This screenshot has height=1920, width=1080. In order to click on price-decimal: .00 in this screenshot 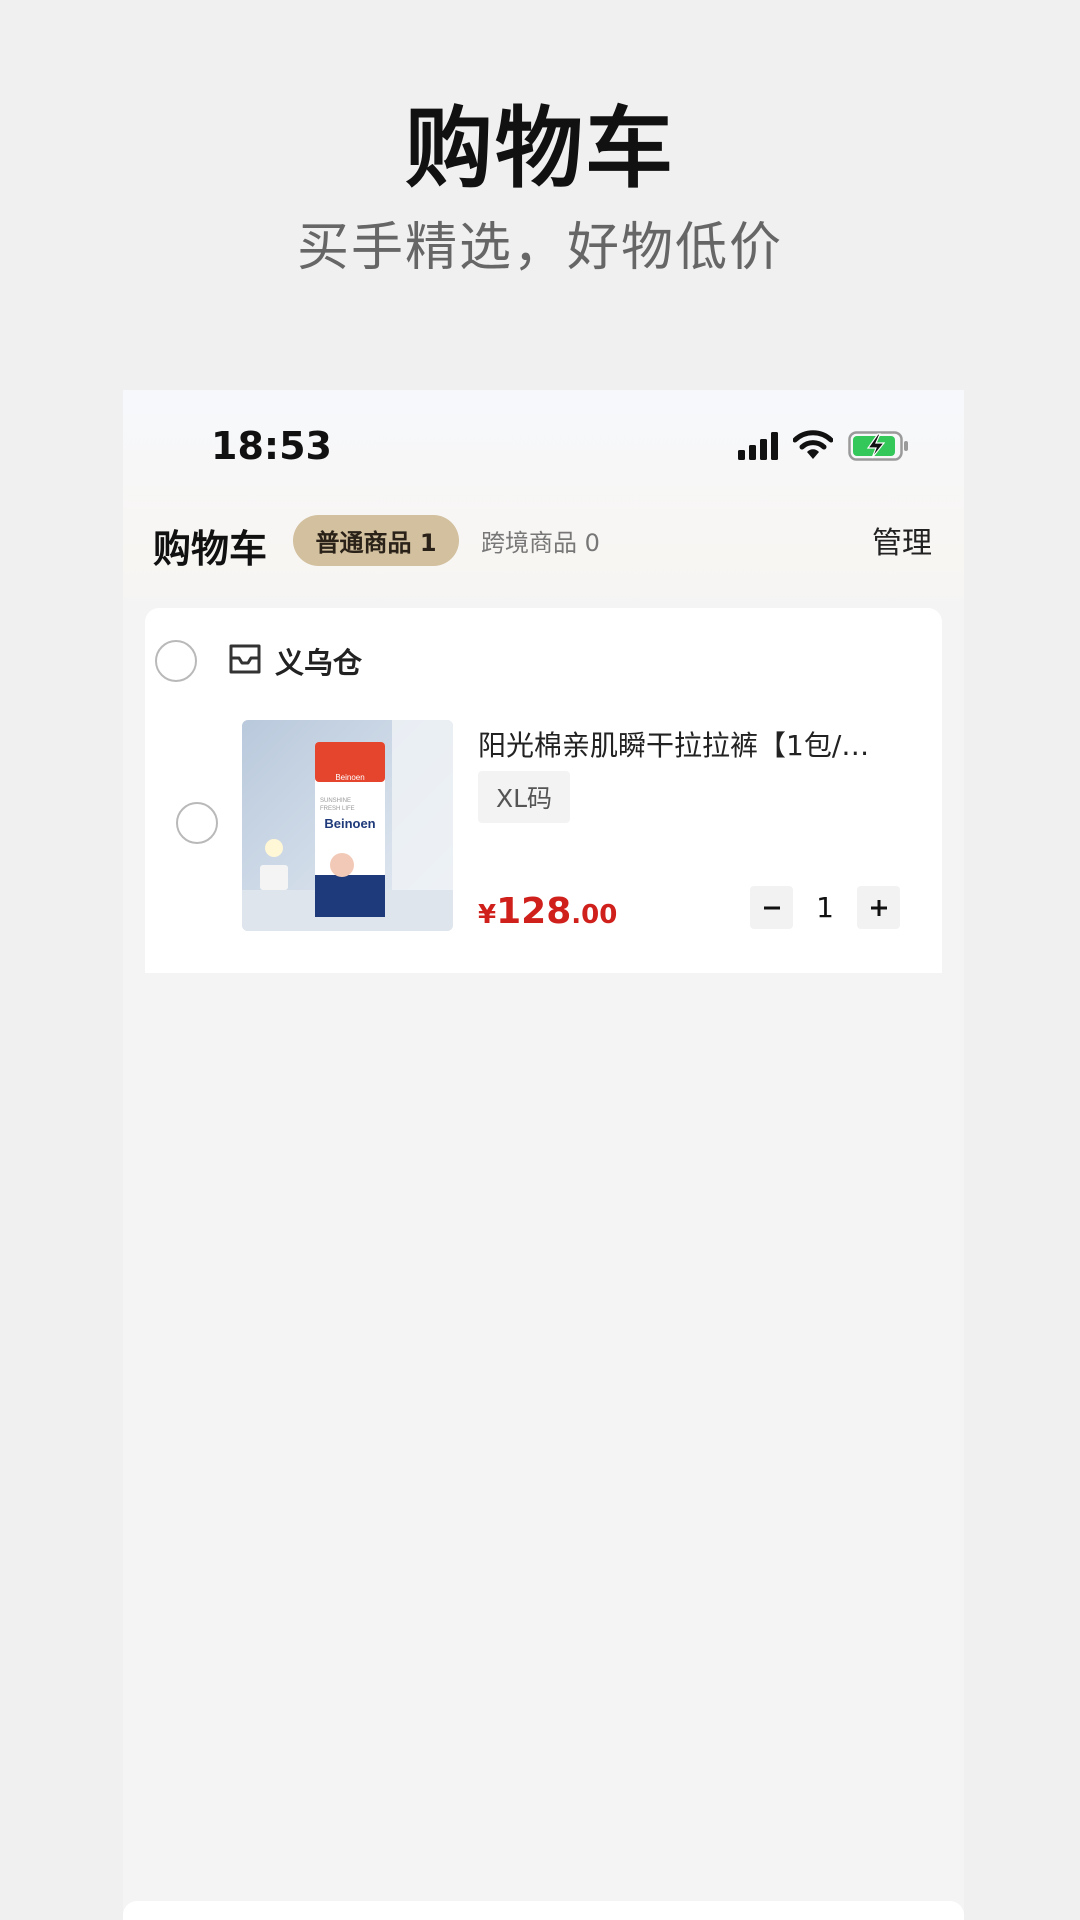, I will do `click(594, 915)`.